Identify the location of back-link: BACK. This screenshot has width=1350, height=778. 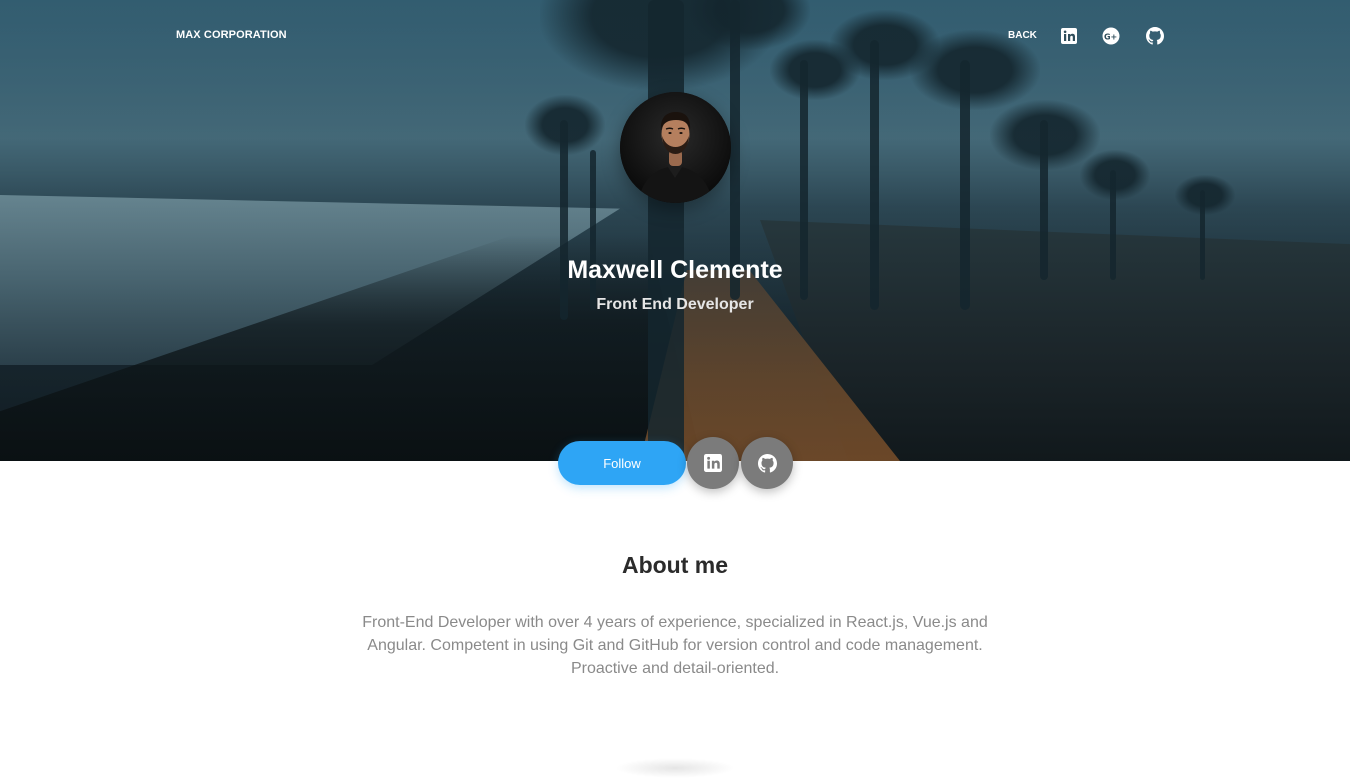
(1022, 35).